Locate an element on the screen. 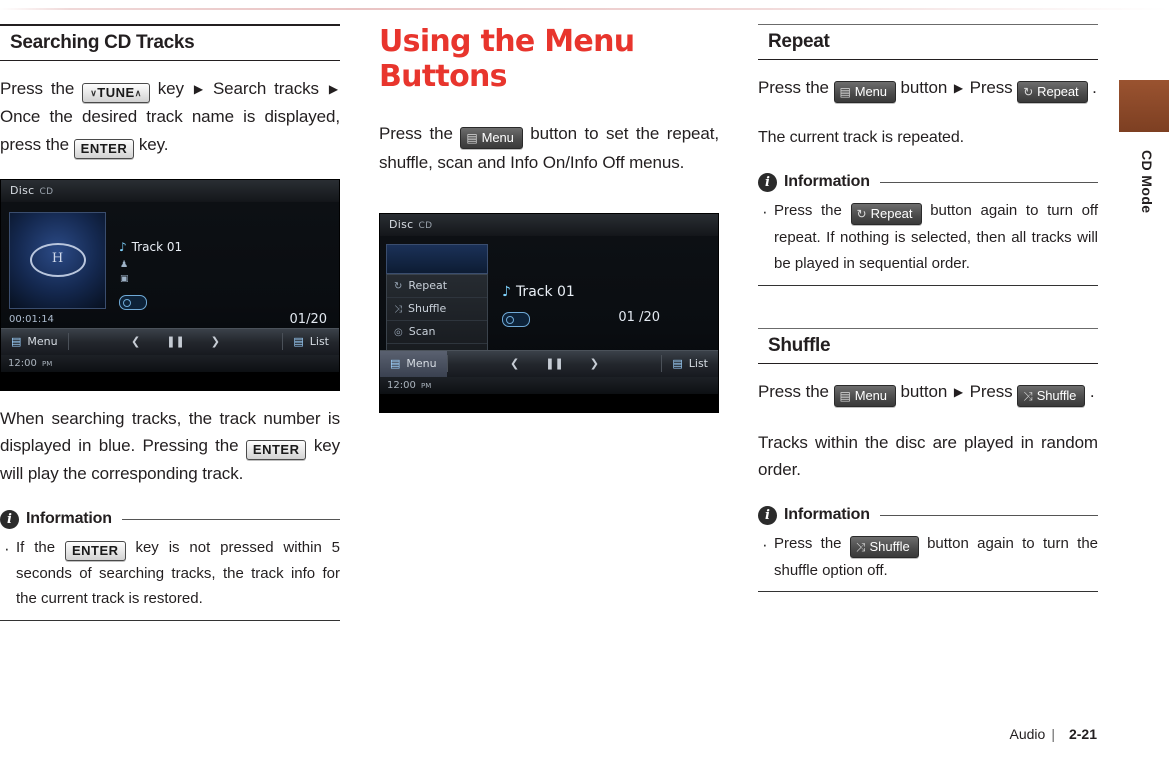 The height and width of the screenshot is (758, 1169). list-button-label: List is located at coordinates (698, 364).